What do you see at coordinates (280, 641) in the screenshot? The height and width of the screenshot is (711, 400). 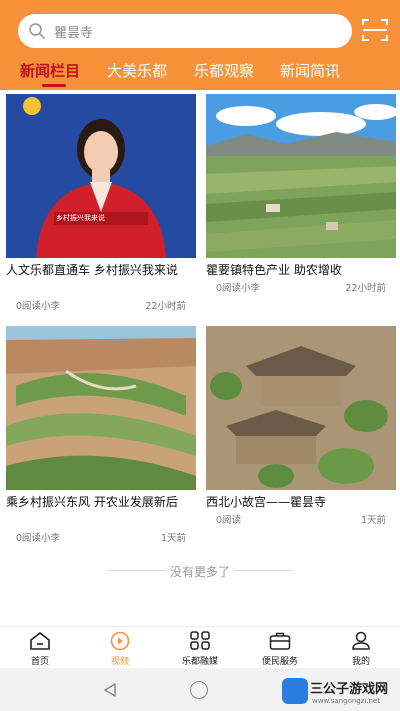 I see `briefcase-icon` at bounding box center [280, 641].